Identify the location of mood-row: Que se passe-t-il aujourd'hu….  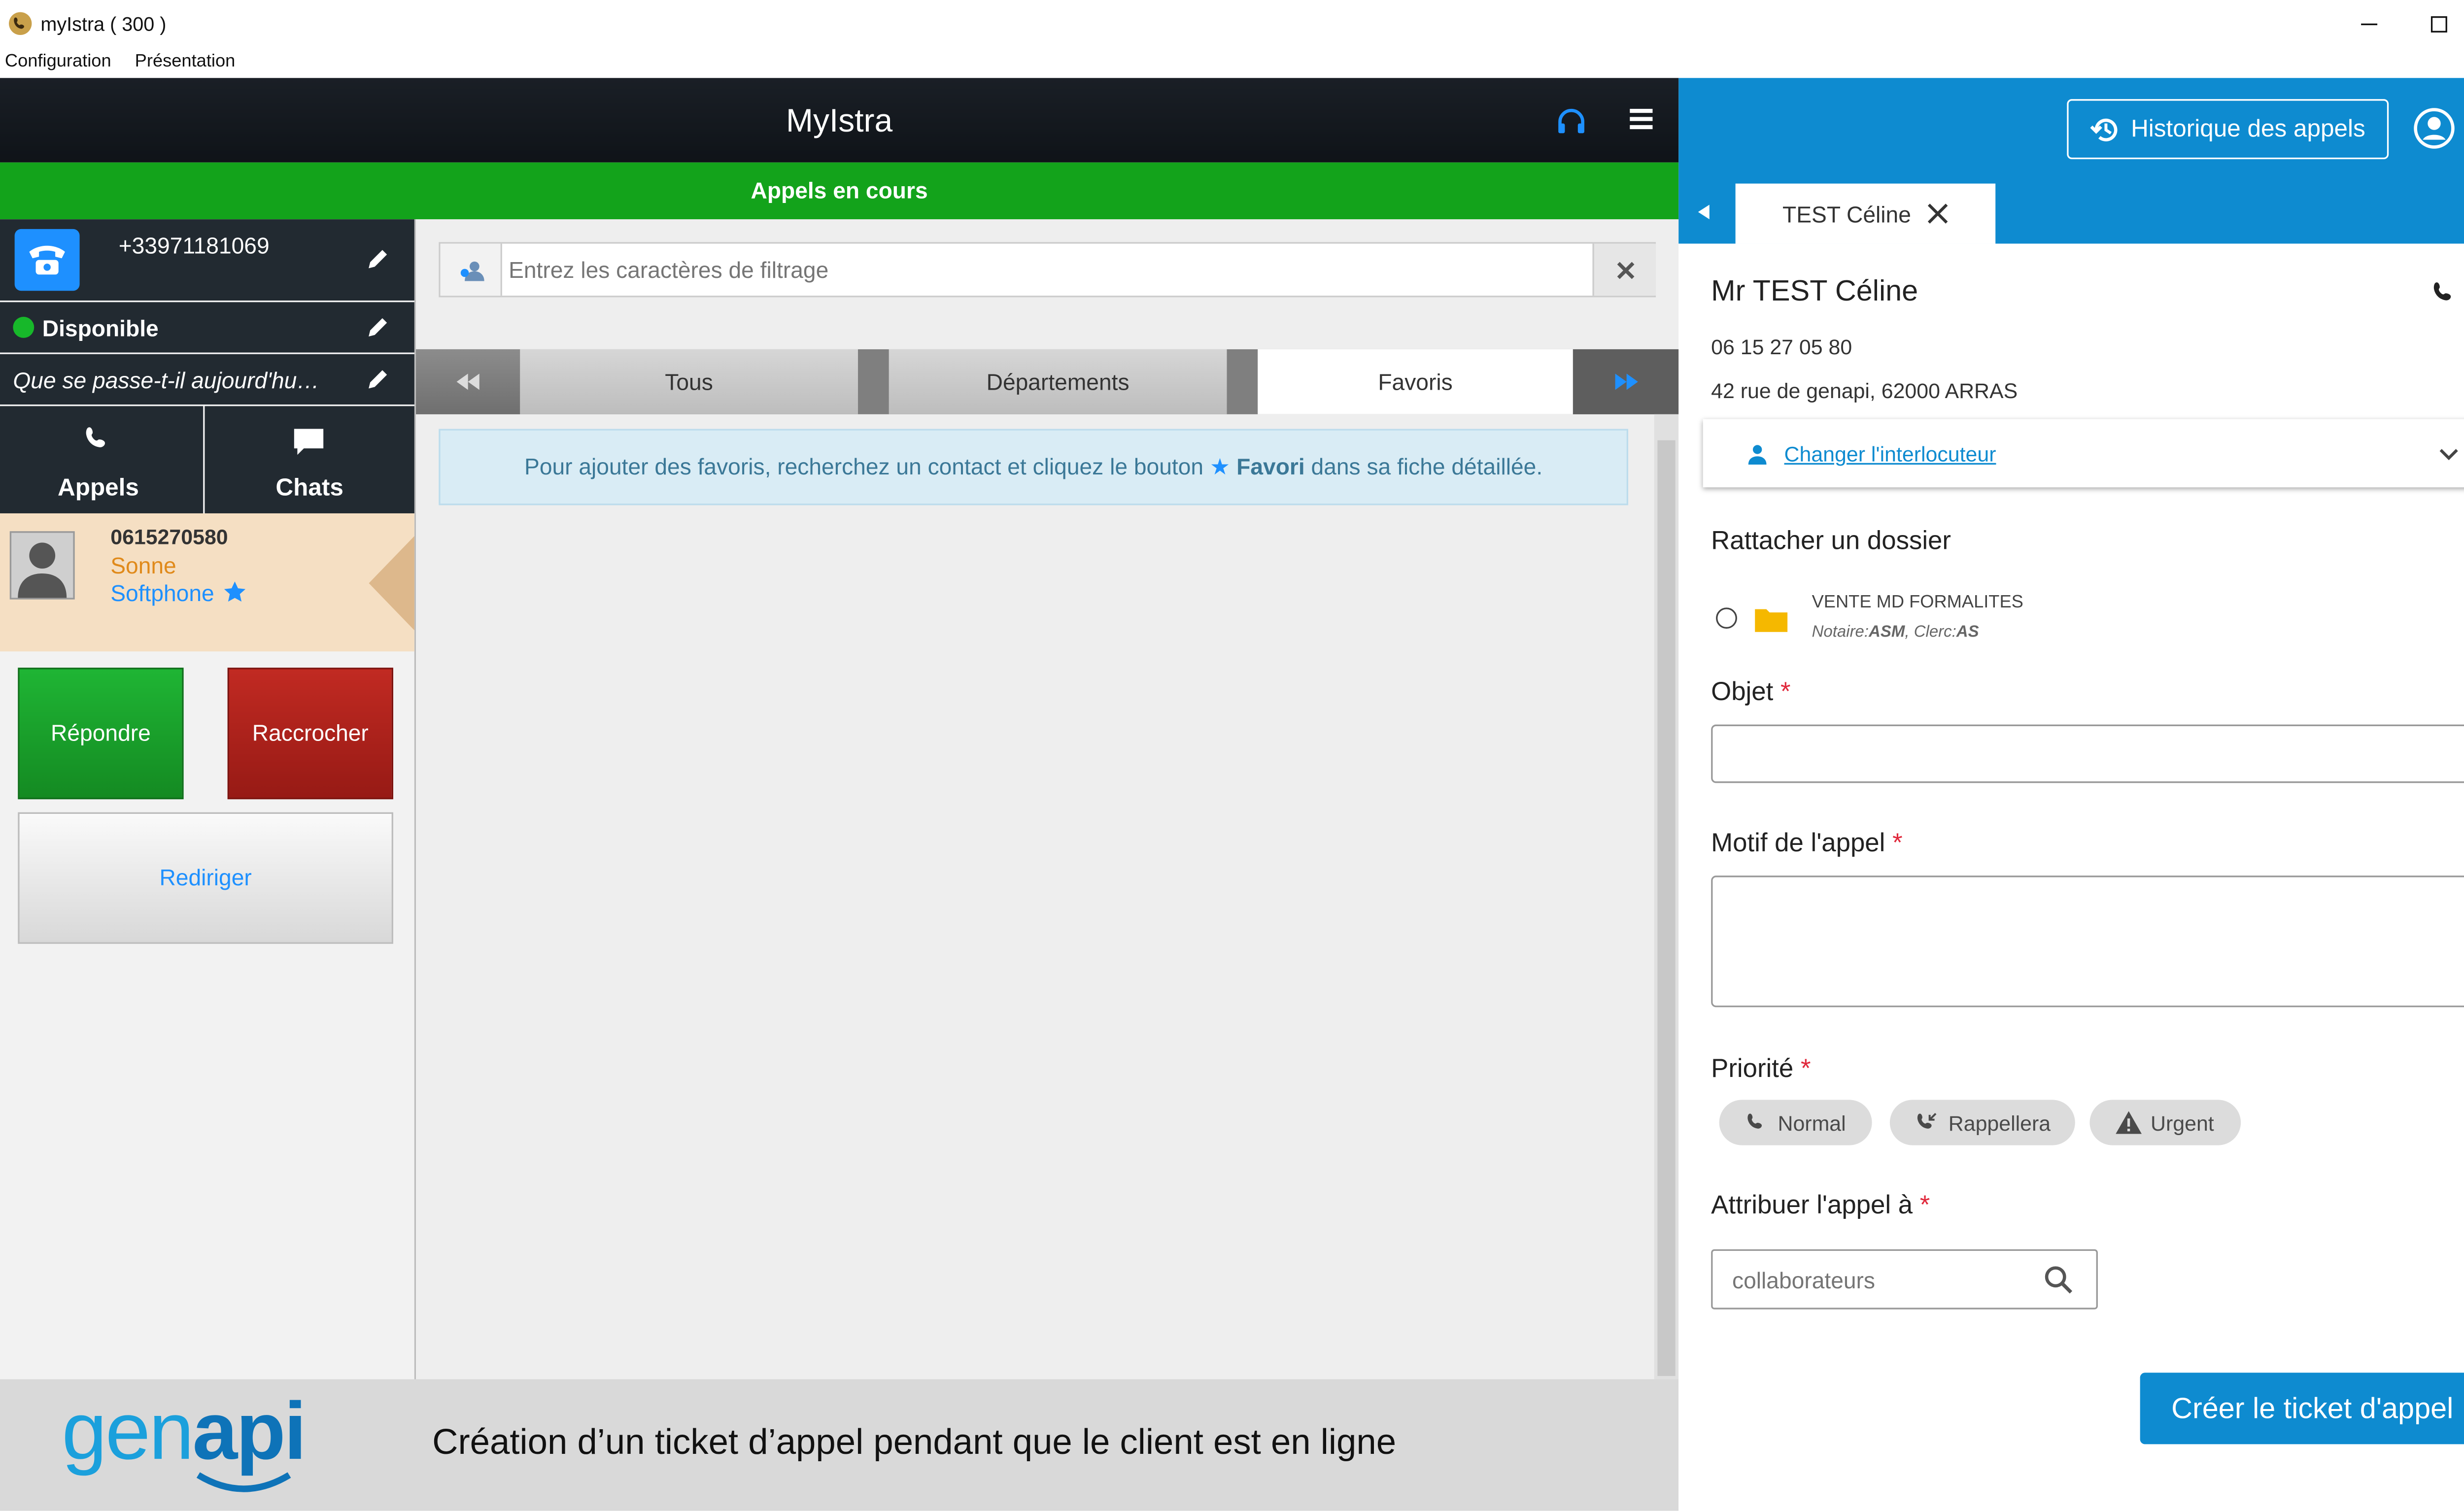
(207, 379).